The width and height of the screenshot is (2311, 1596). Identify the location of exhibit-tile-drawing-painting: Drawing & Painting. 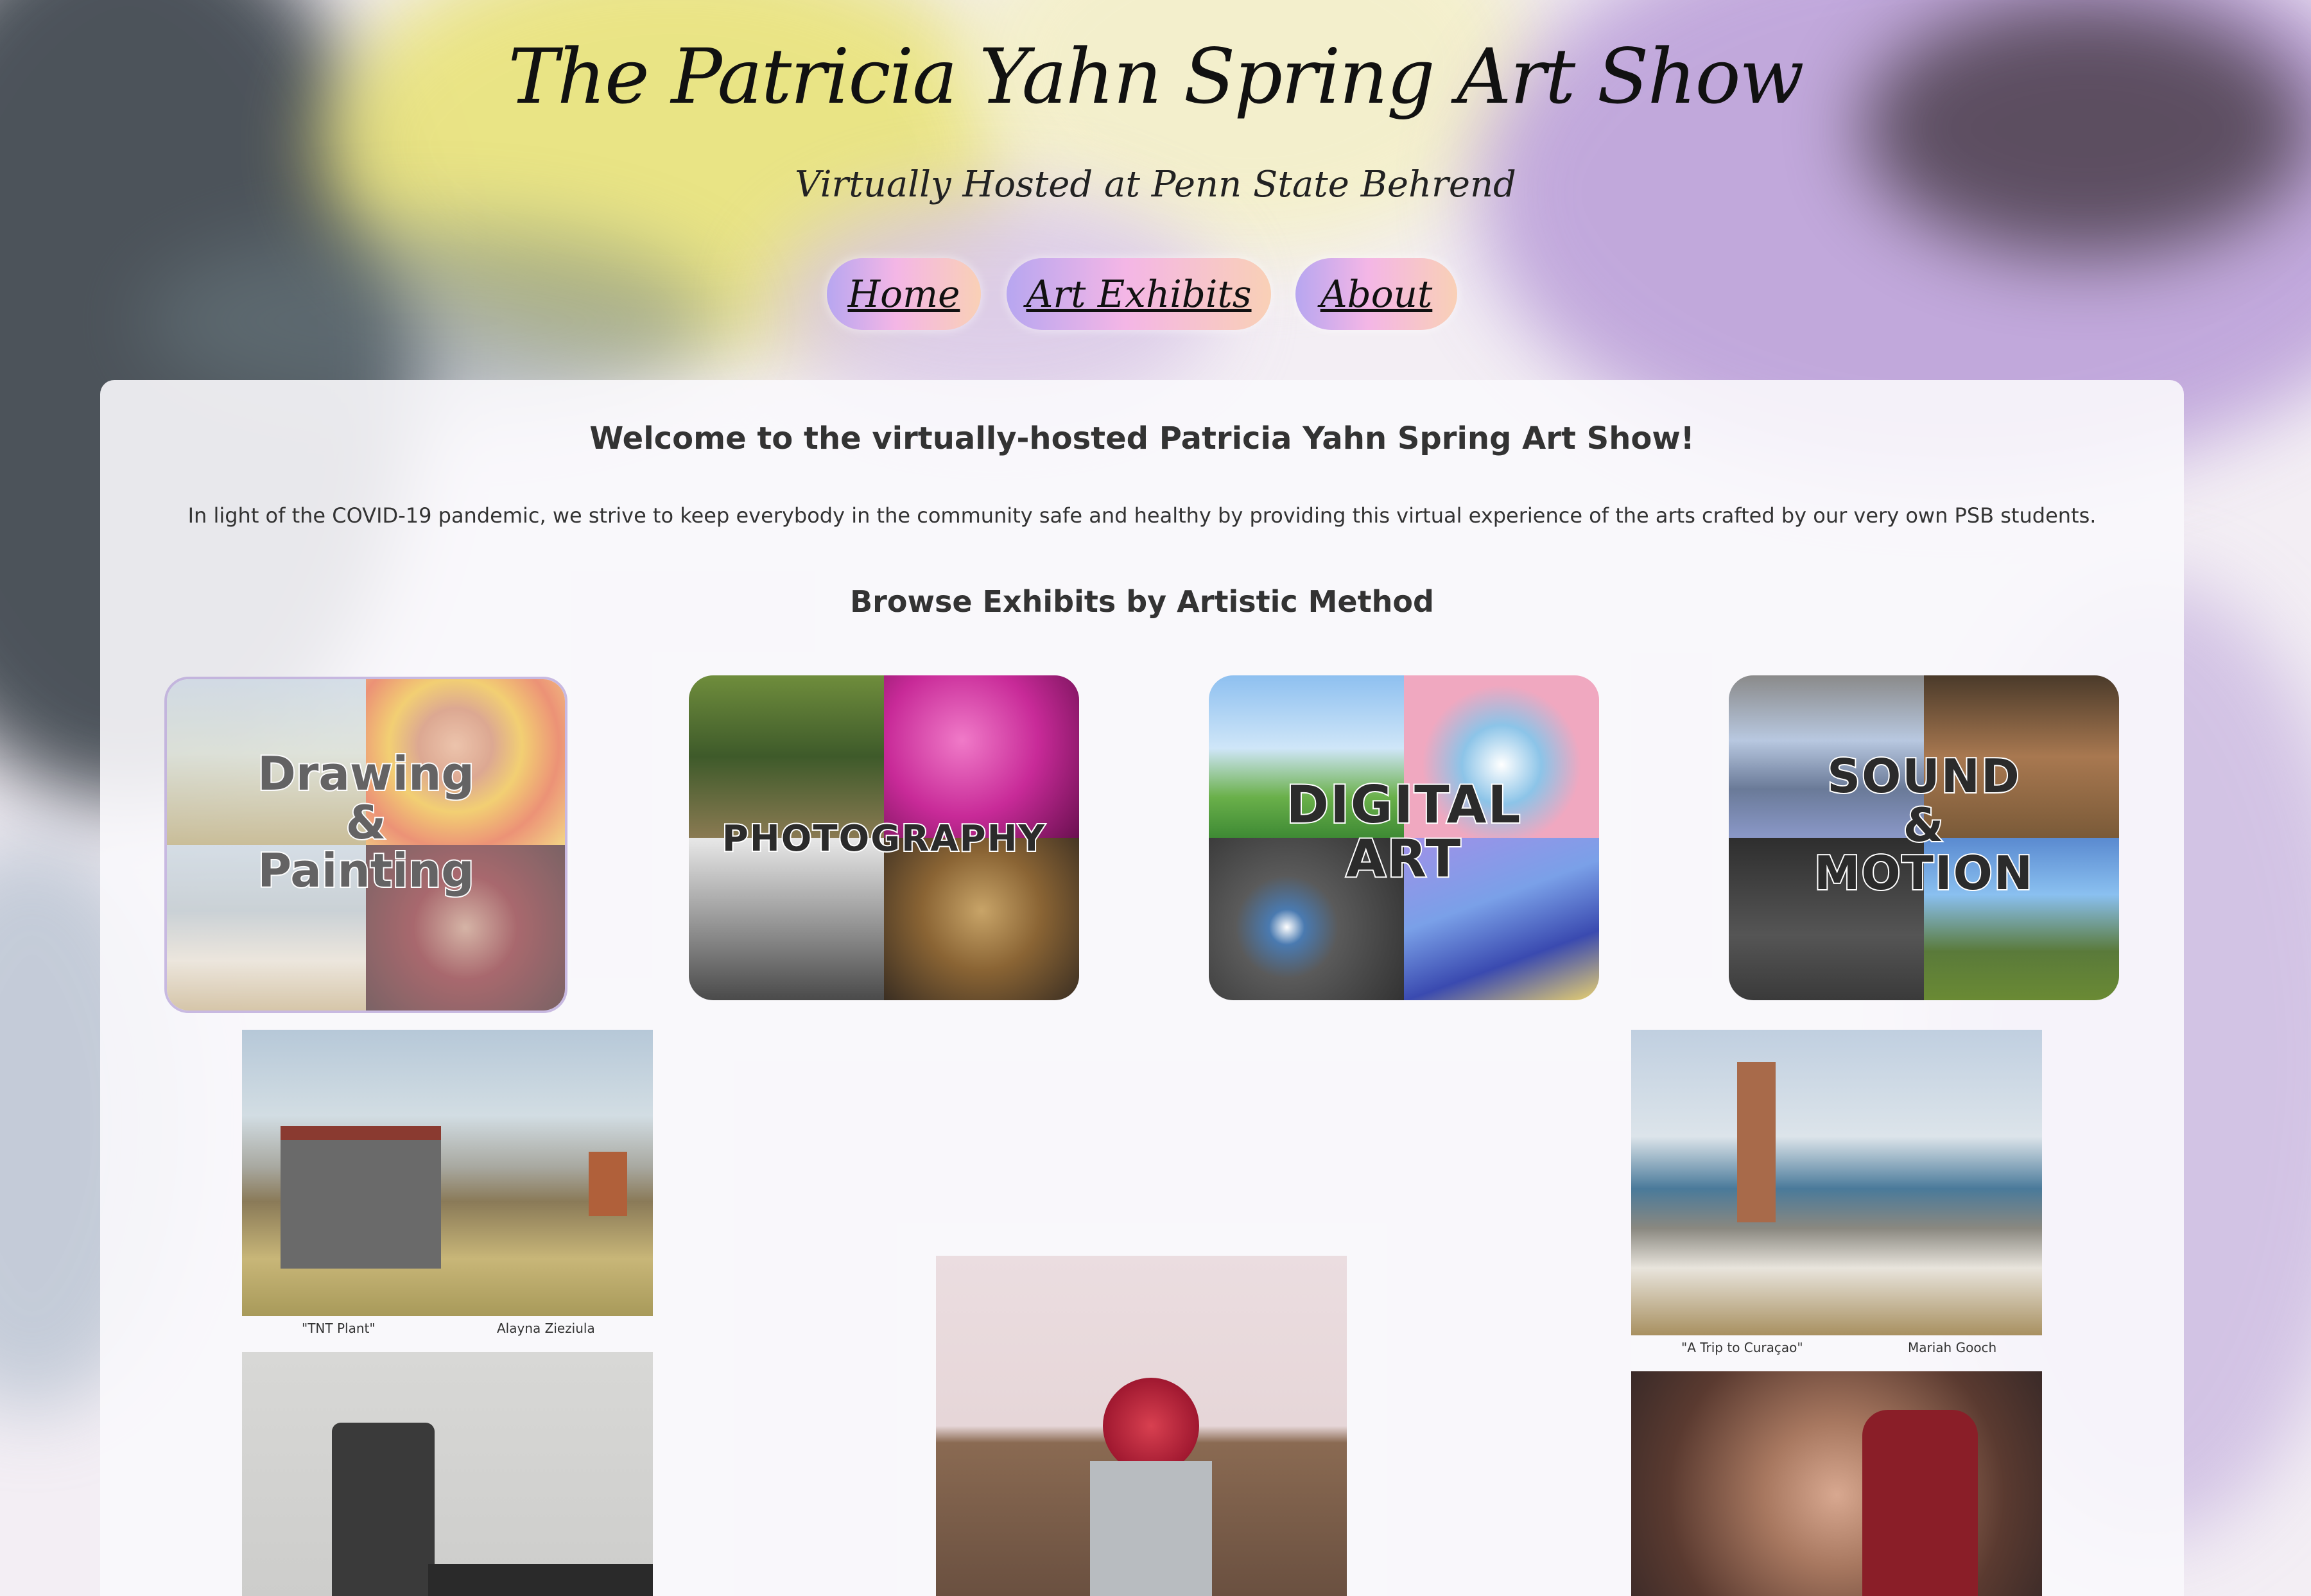
(365, 845).